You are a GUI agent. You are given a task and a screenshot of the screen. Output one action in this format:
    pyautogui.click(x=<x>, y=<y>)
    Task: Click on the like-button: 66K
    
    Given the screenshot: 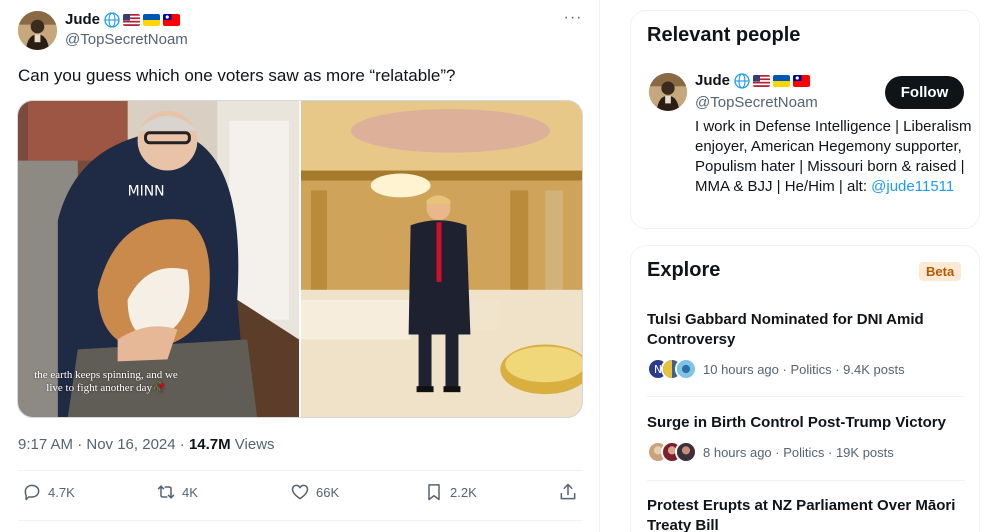 What is the action you would take?
    pyautogui.click(x=314, y=492)
    